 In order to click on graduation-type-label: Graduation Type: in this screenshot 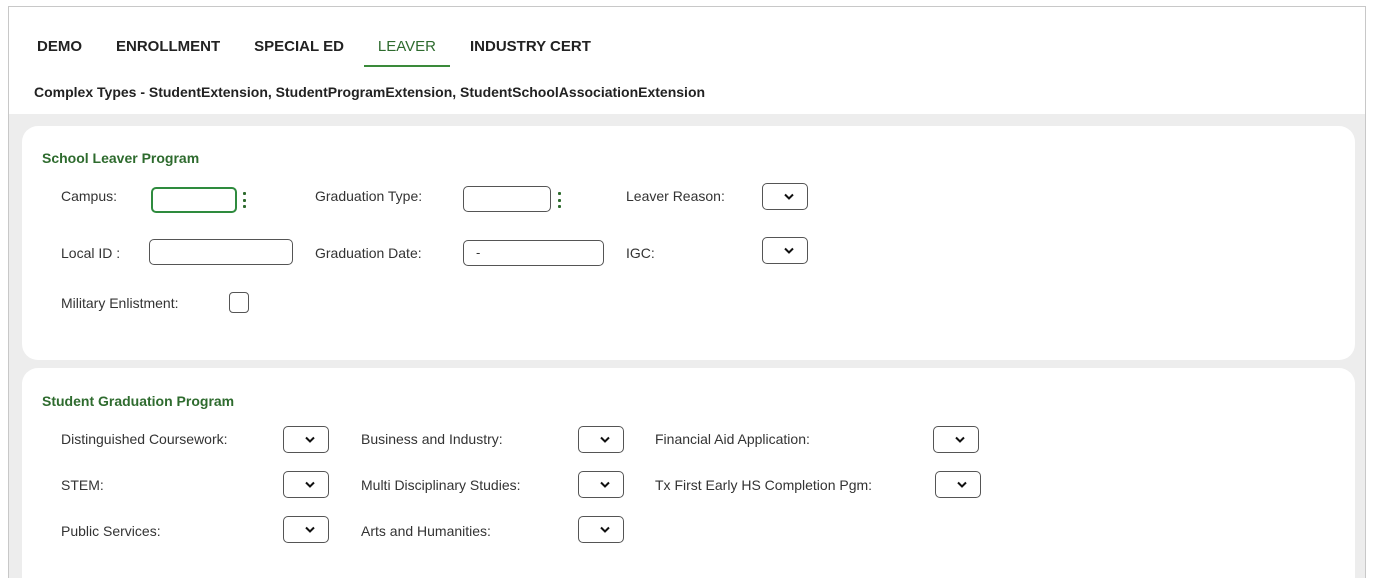, I will do `click(369, 196)`.